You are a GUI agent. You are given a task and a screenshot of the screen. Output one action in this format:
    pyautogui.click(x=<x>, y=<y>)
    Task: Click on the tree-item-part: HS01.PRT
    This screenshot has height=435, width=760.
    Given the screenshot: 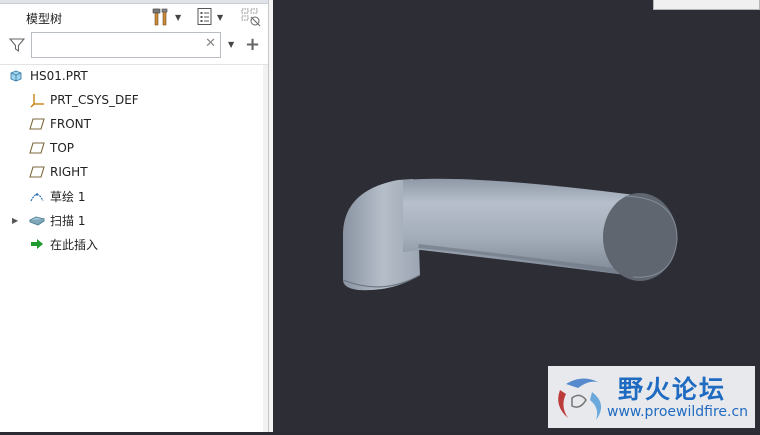 What is the action you would take?
    pyautogui.click(x=134, y=76)
    